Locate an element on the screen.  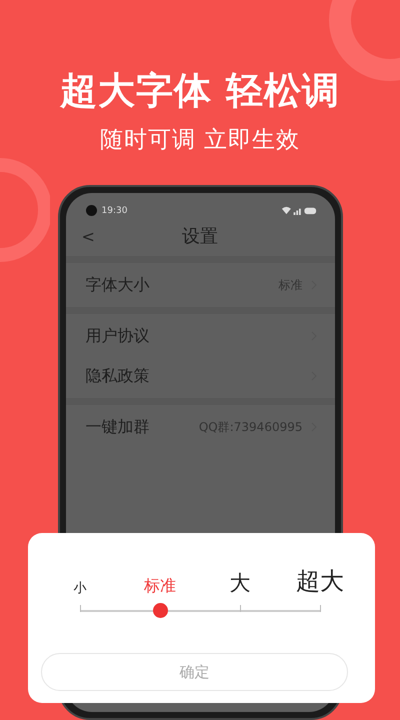
subheadline: 随时可调 立即生效 is located at coordinates (200, 140).